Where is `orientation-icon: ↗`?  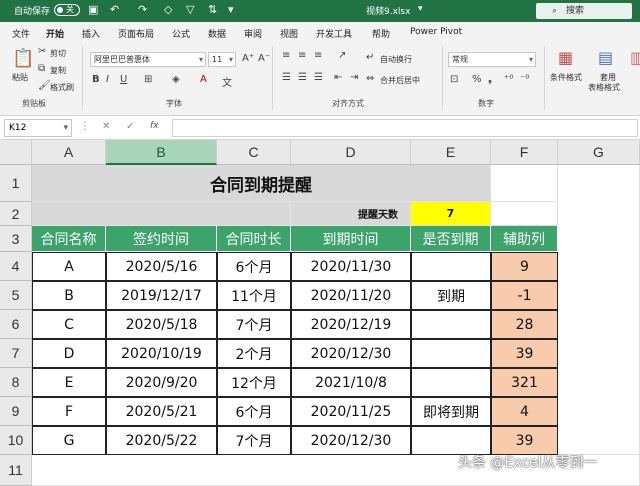
orientation-icon: ↗ is located at coordinates (342, 55).